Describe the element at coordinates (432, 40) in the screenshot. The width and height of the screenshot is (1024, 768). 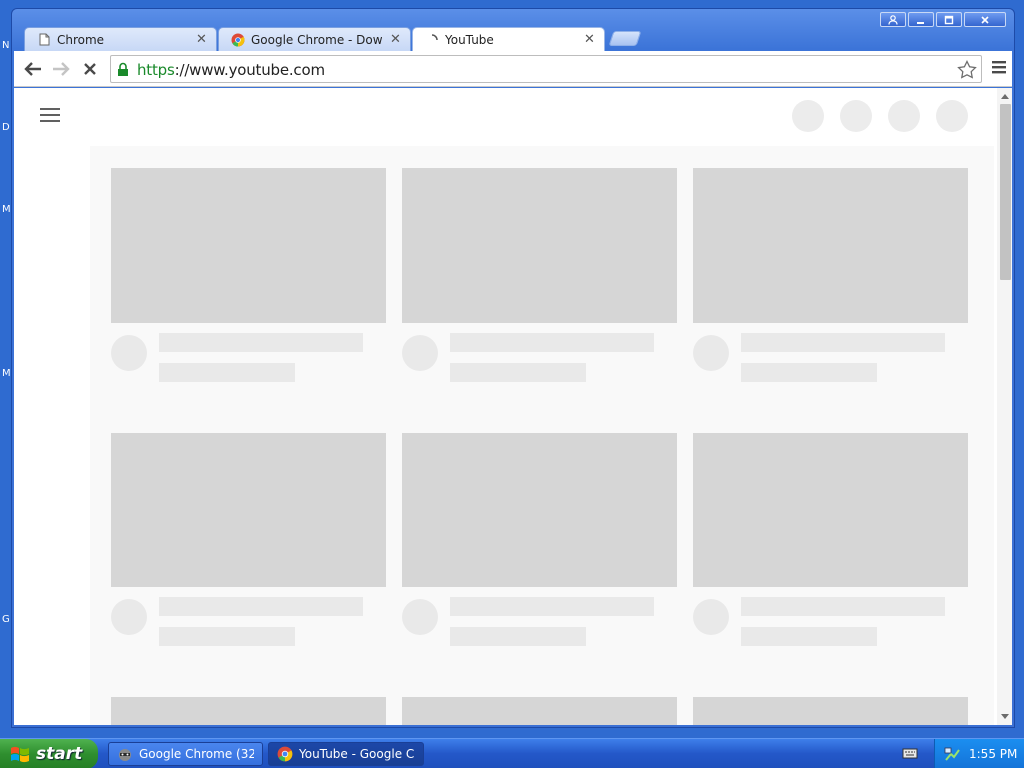
I see `loading-icon` at that location.